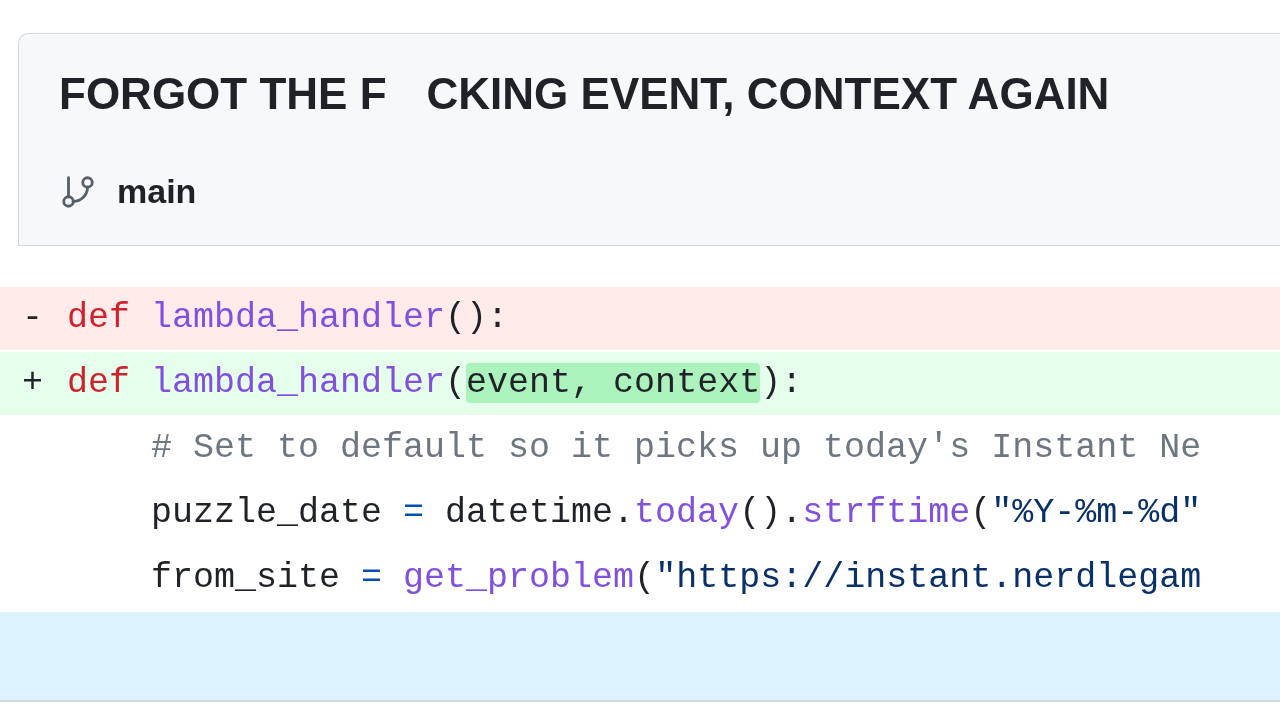  What do you see at coordinates (640, 656) in the screenshot?
I see `hunk-expander-row` at bounding box center [640, 656].